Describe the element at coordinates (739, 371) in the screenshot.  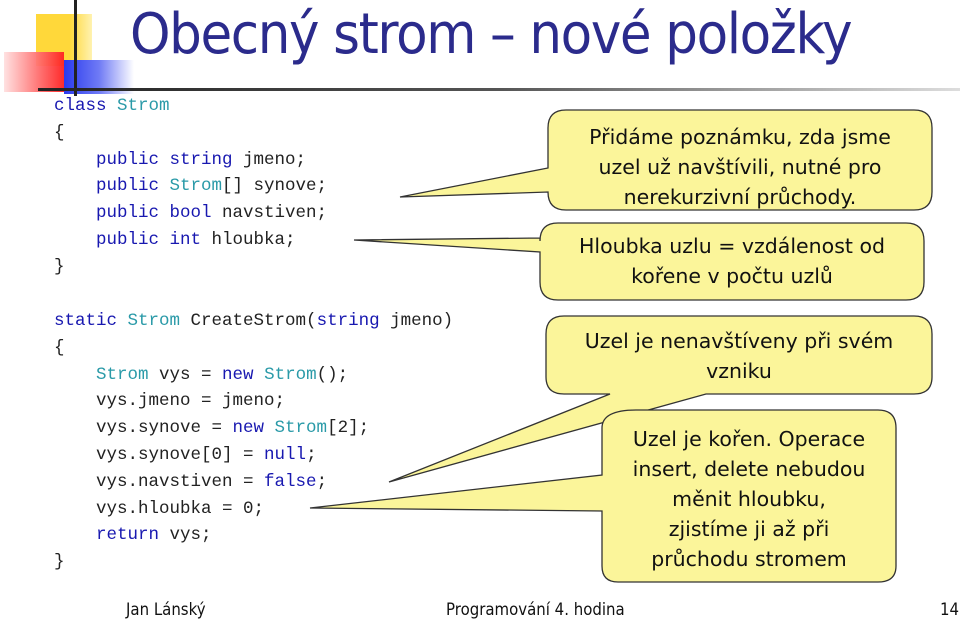
I see `callout-line: vzniku` at that location.